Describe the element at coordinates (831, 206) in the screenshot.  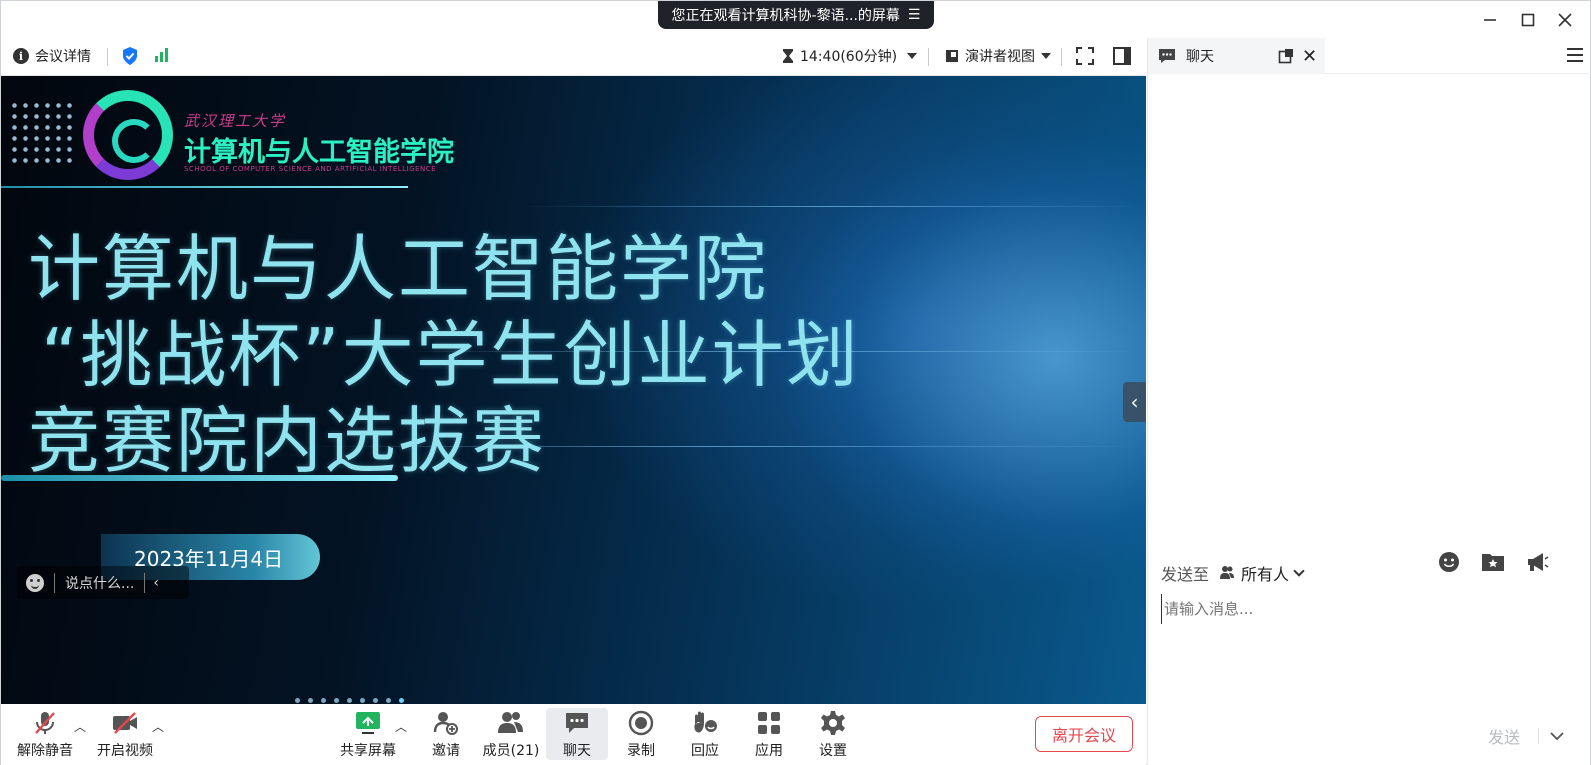
I see `light-streak` at that location.